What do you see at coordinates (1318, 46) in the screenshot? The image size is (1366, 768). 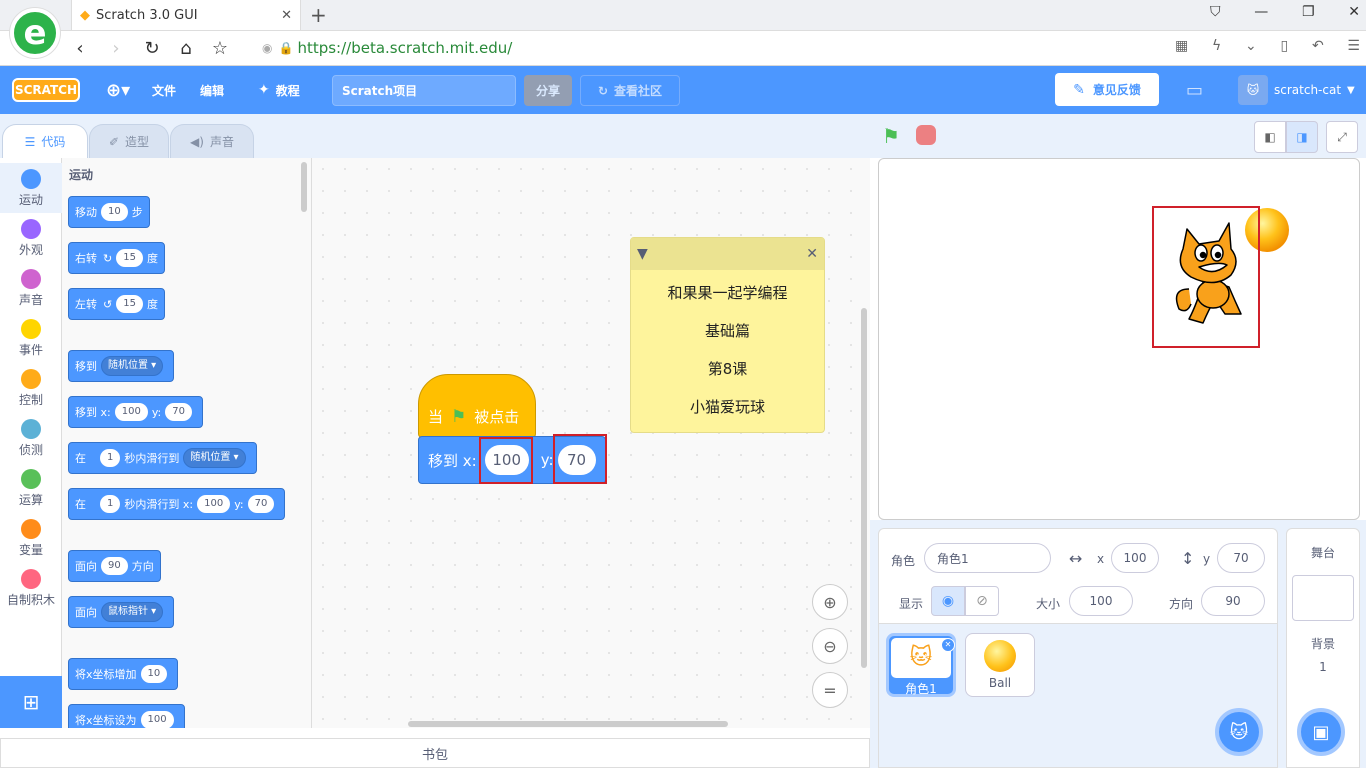 I see `undo-icon: ↶` at bounding box center [1318, 46].